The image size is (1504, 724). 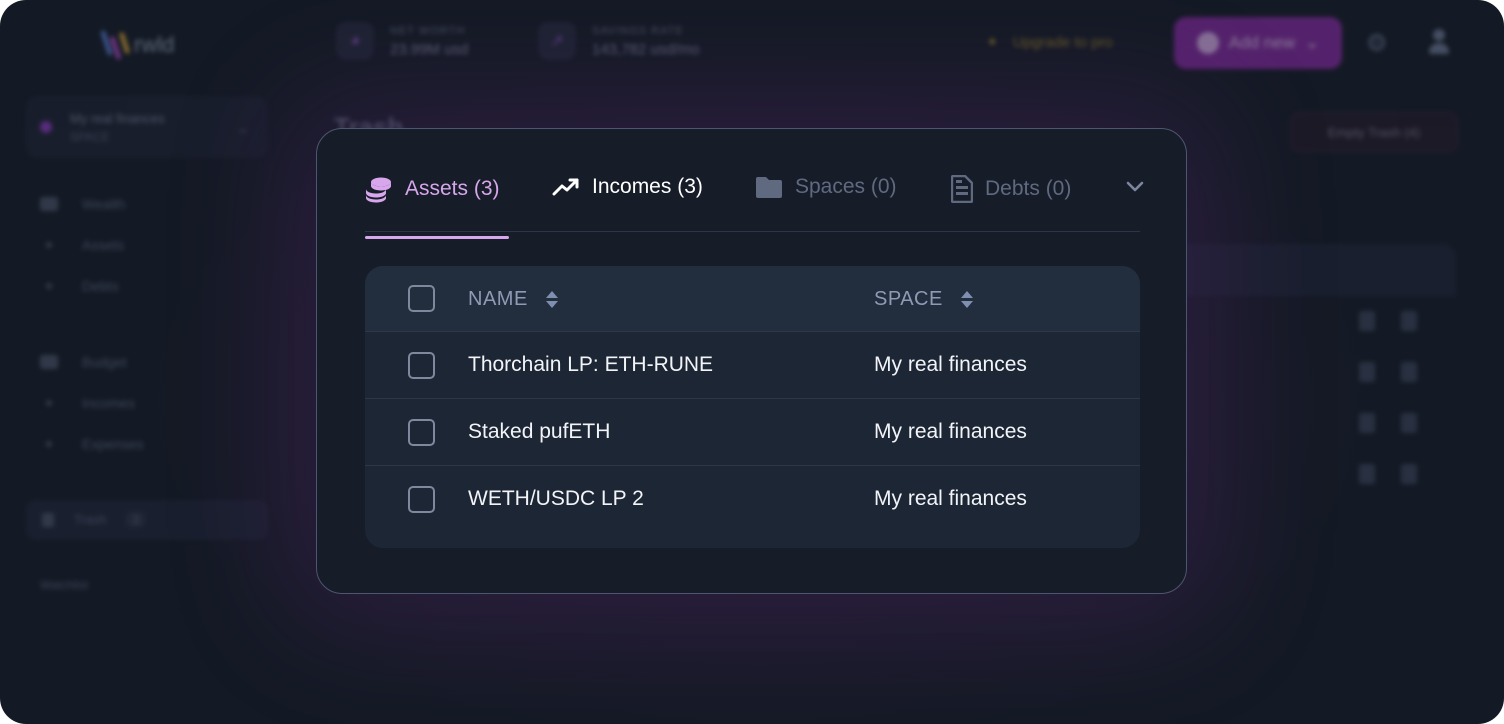 What do you see at coordinates (100, 286) in the screenshot?
I see `sidebar-item-label: Debts` at bounding box center [100, 286].